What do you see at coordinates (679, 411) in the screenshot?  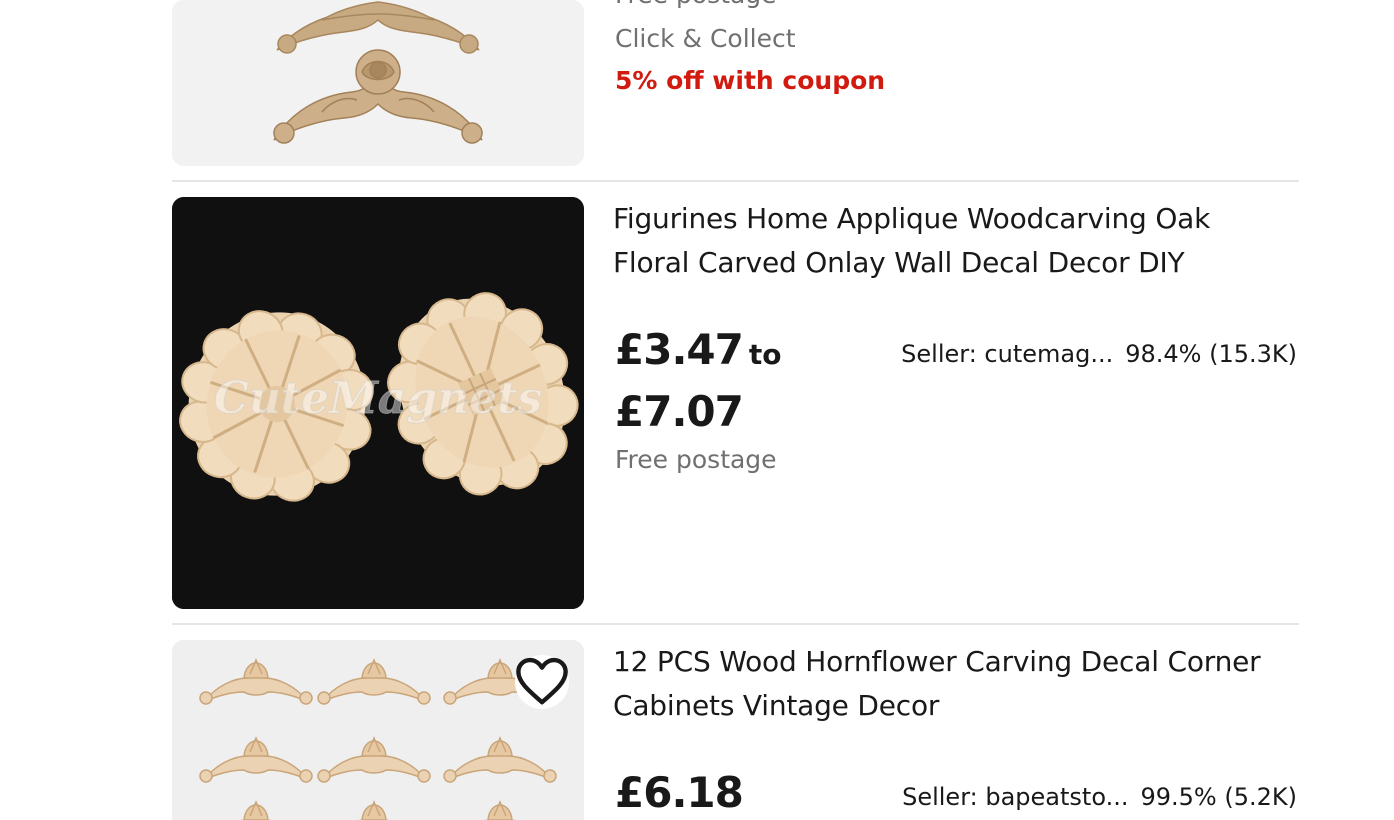 I see `listing-2-price-high: £7.07` at bounding box center [679, 411].